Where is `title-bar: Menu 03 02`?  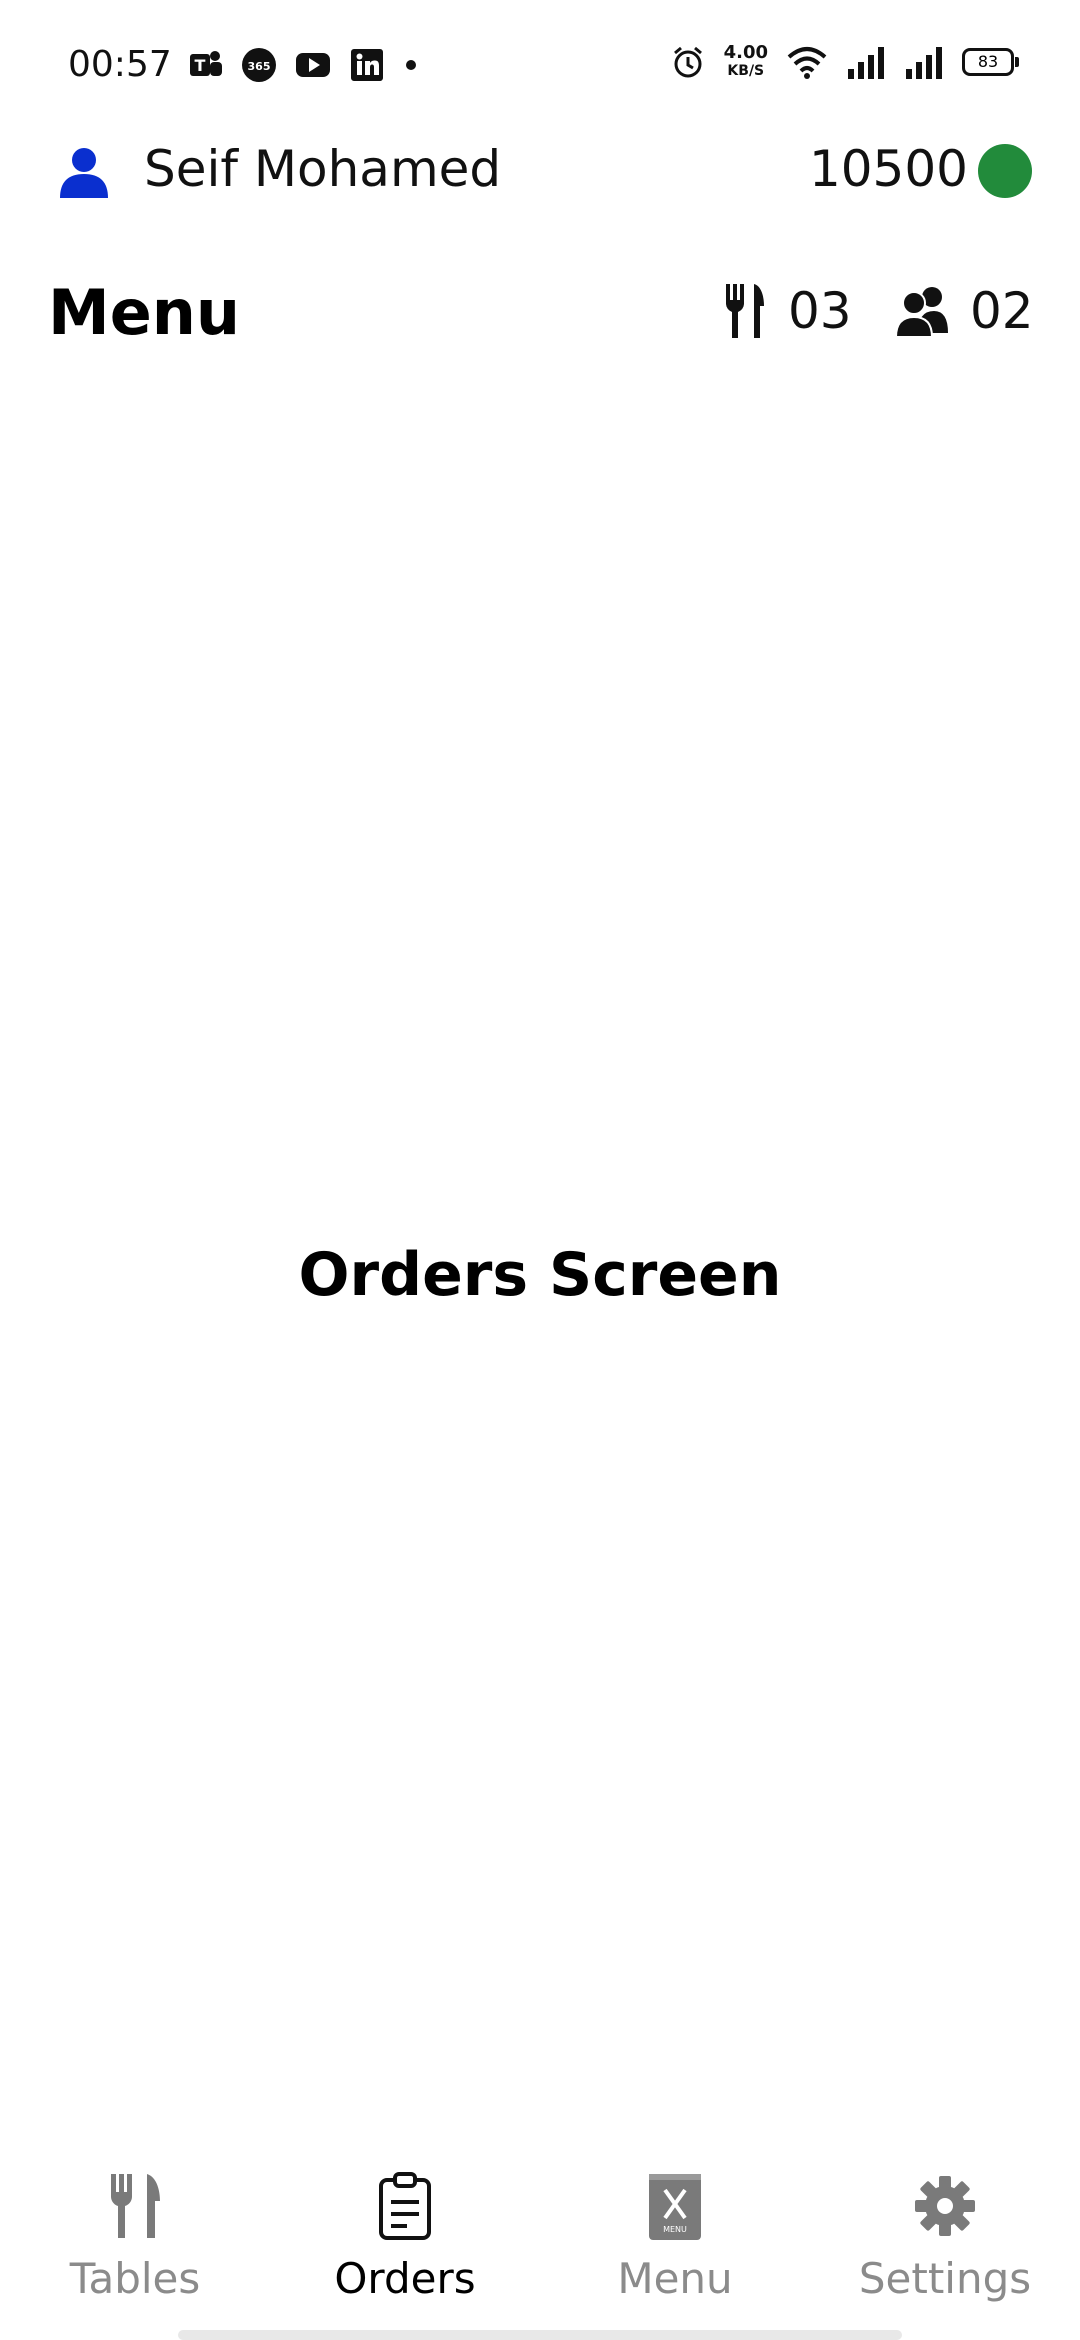
title-bar: Menu 03 02 is located at coordinates (540, 315).